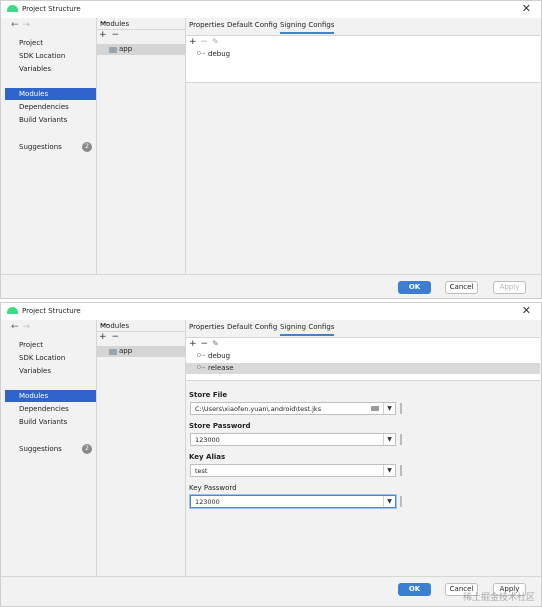  What do you see at coordinates (207, 440) in the screenshot?
I see `store-password-value: 123000` at bounding box center [207, 440].